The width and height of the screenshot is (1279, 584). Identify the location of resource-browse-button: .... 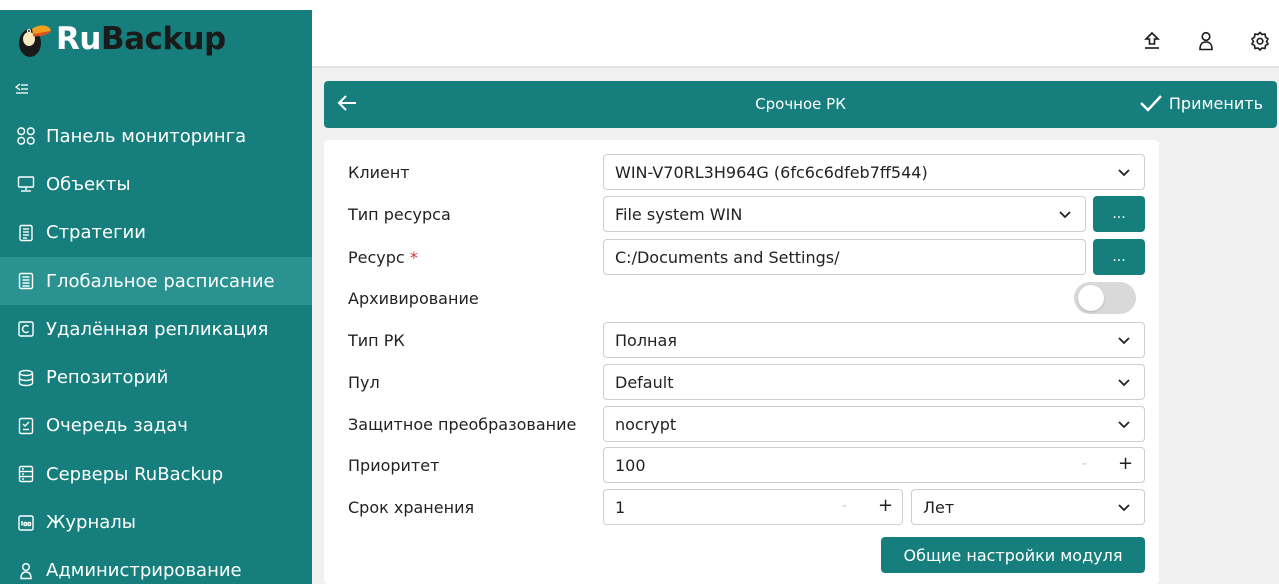
(1119, 257).